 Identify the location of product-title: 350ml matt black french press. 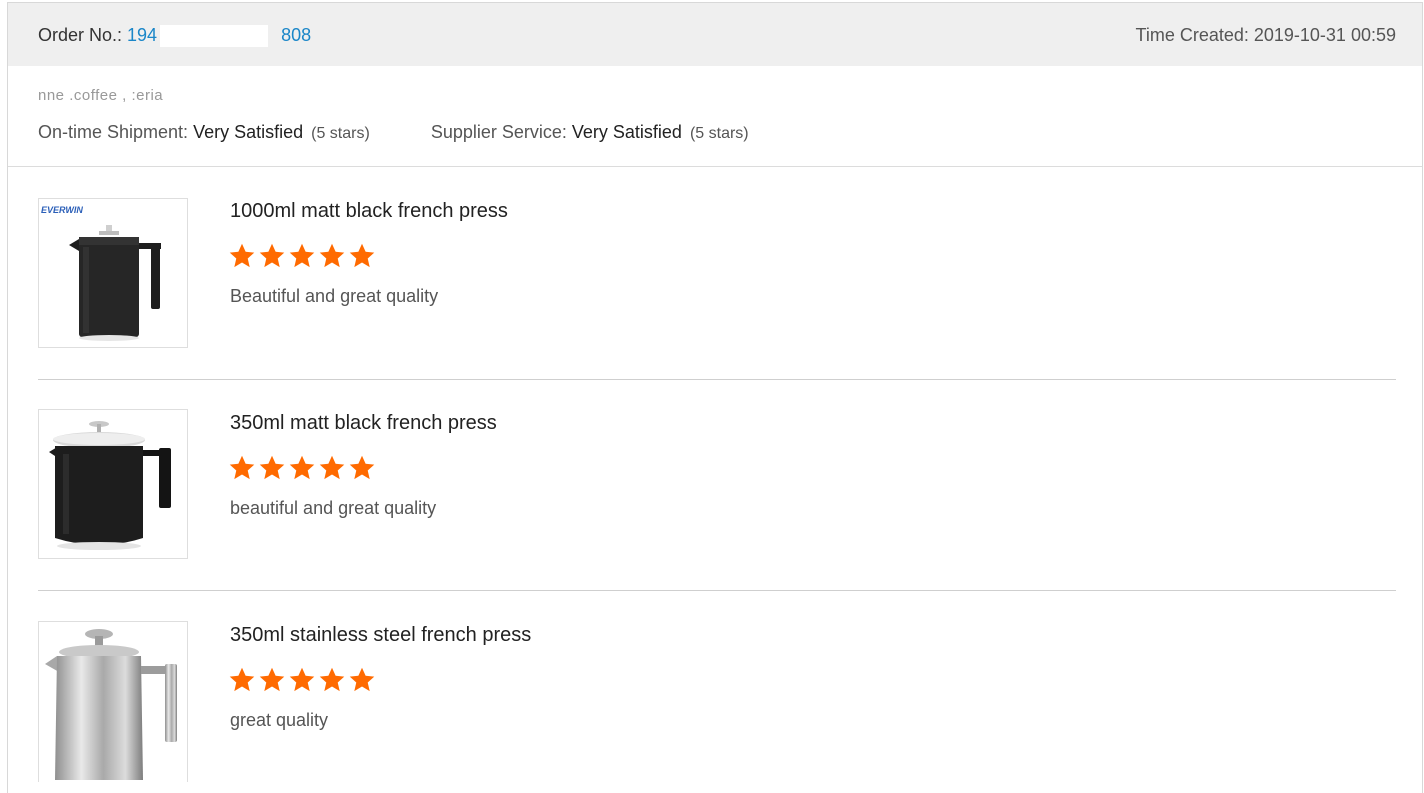
(363, 423).